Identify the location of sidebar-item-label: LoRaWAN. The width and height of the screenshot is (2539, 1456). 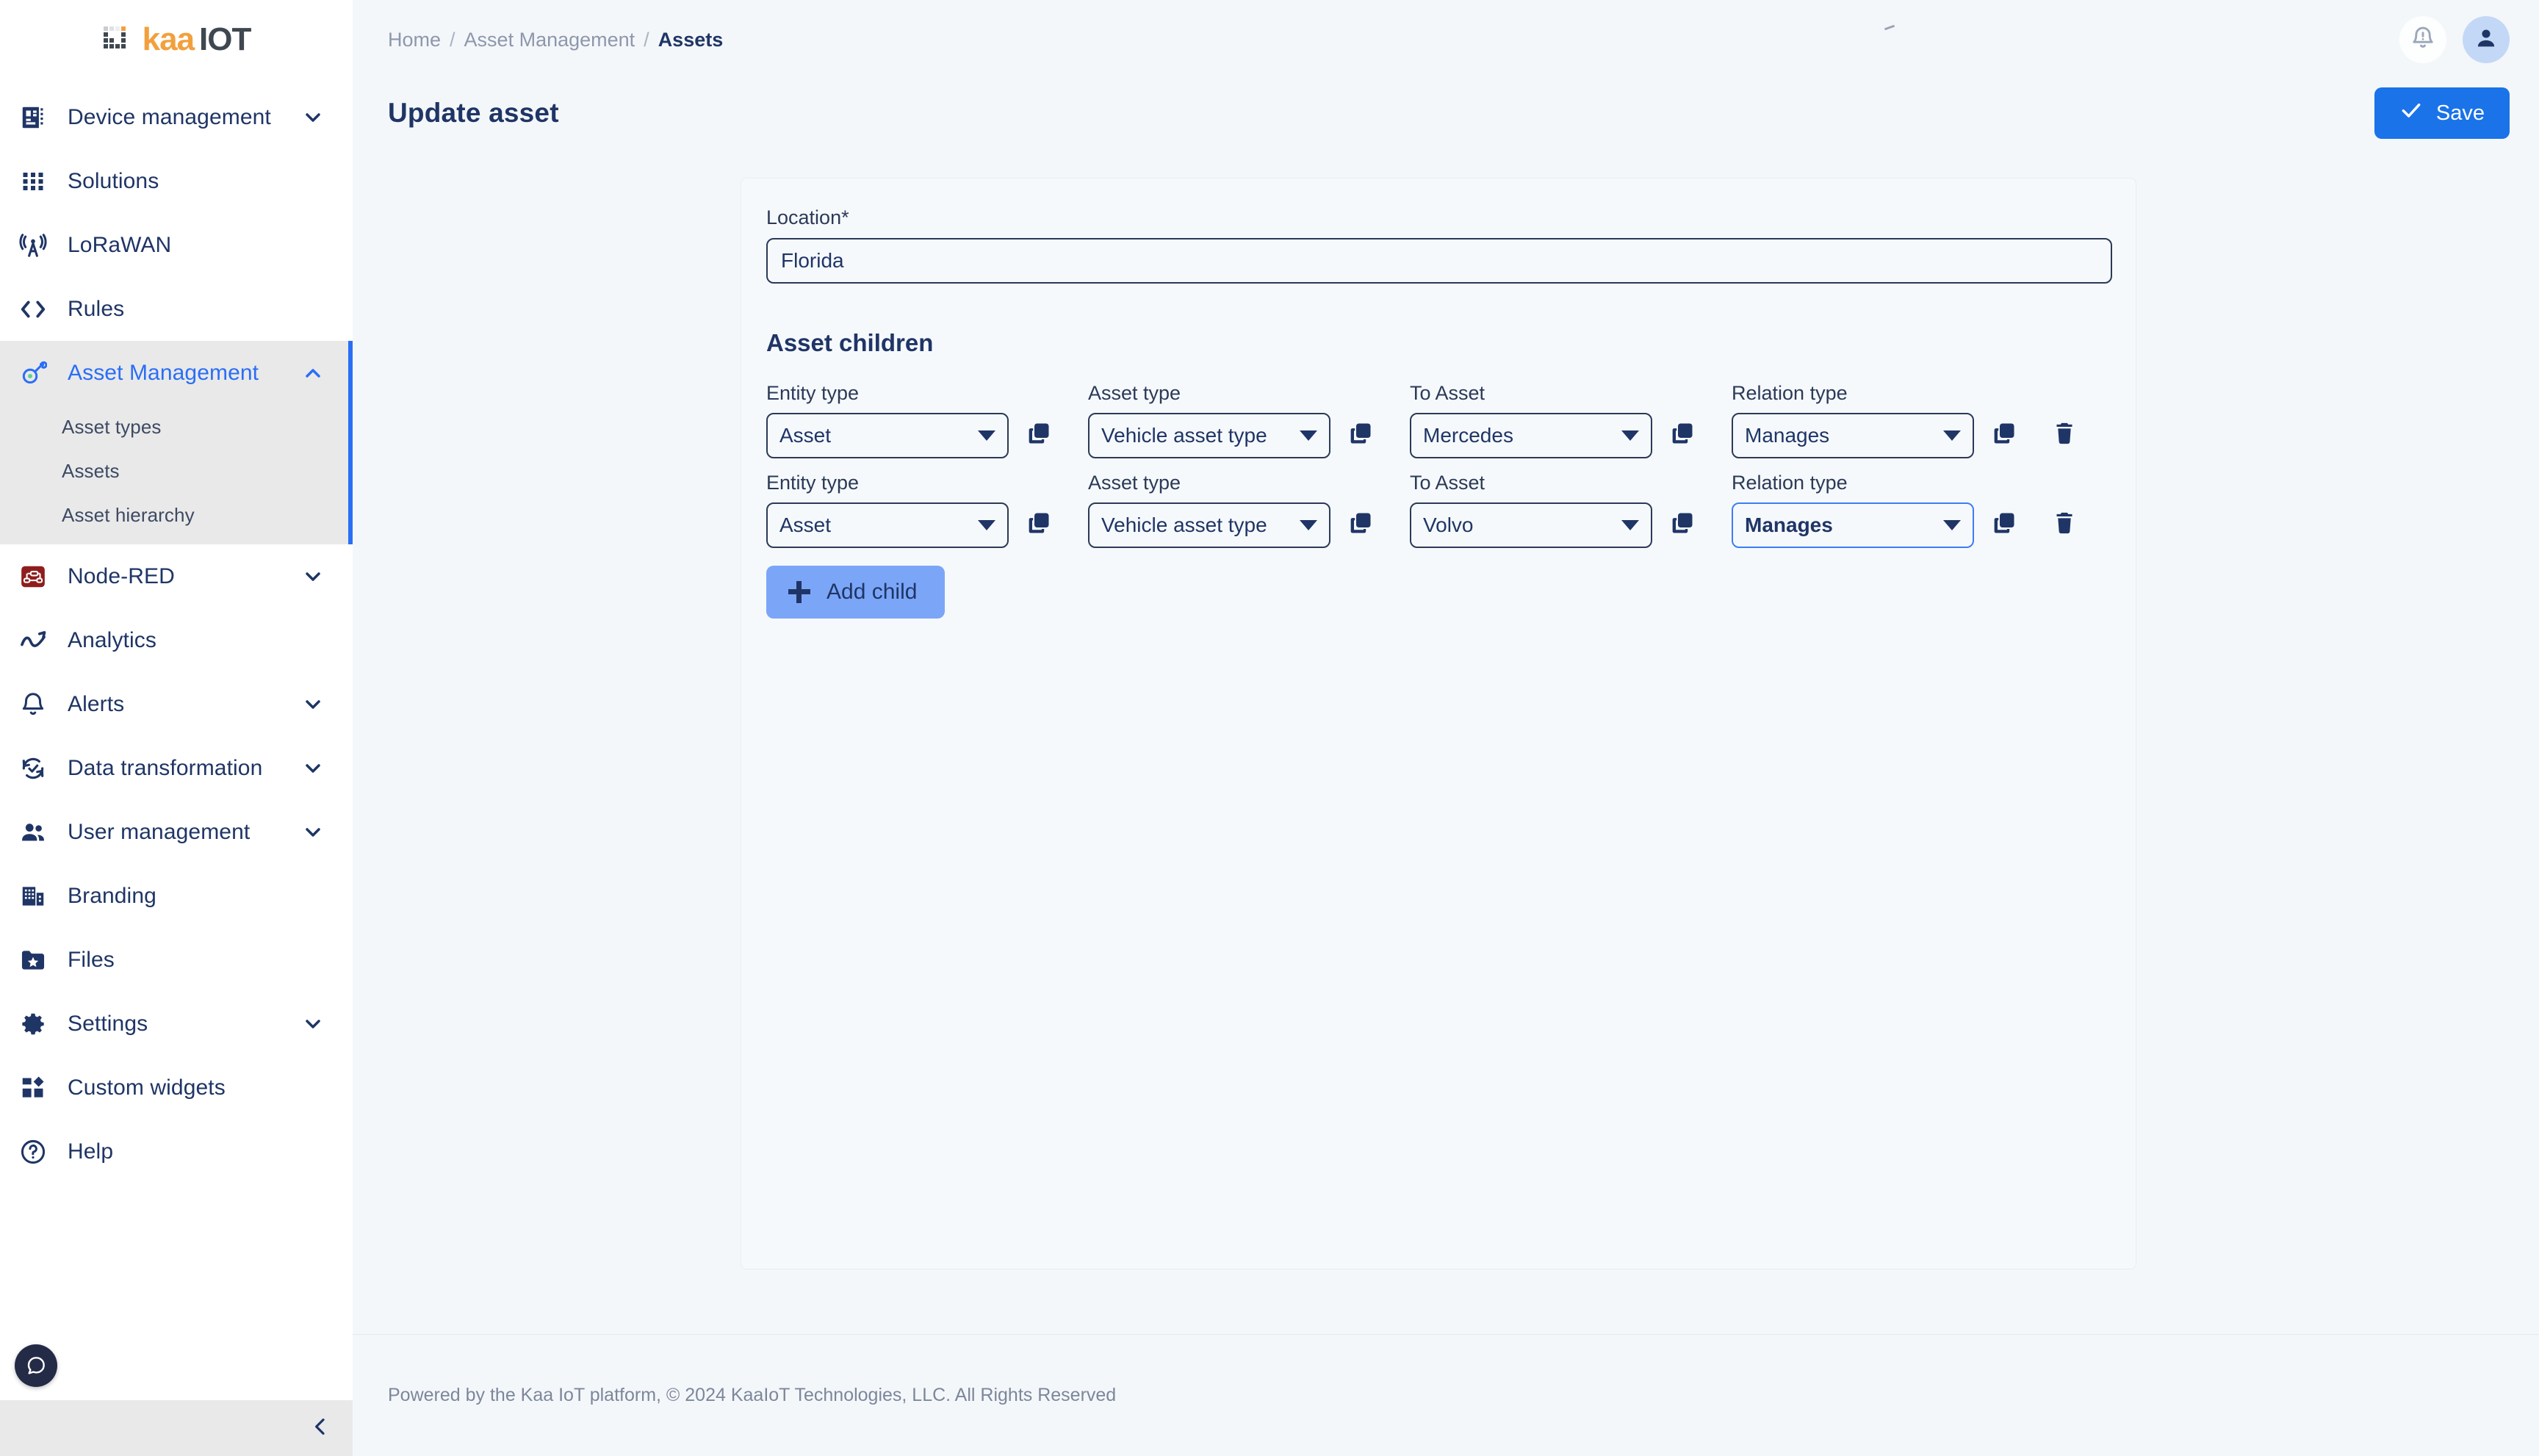
(120, 244).